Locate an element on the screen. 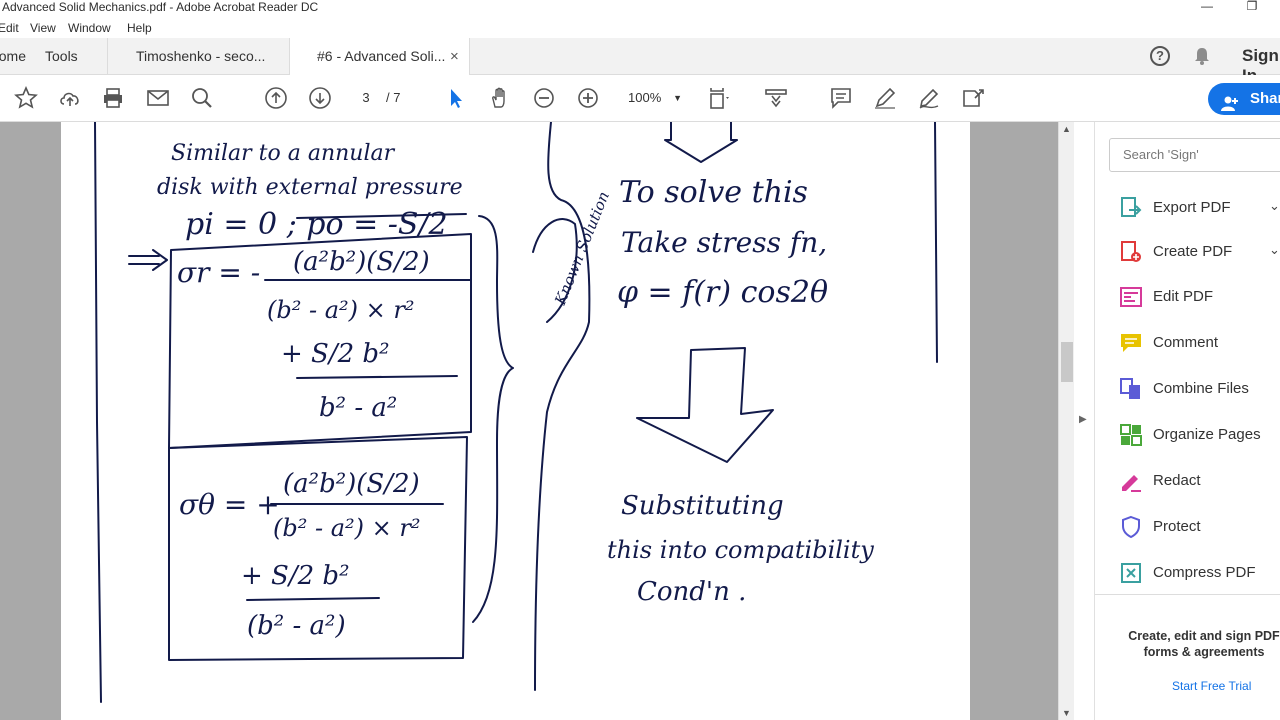 The height and width of the screenshot is (720, 1280). combine-files-icon is located at coordinates (1131, 389).